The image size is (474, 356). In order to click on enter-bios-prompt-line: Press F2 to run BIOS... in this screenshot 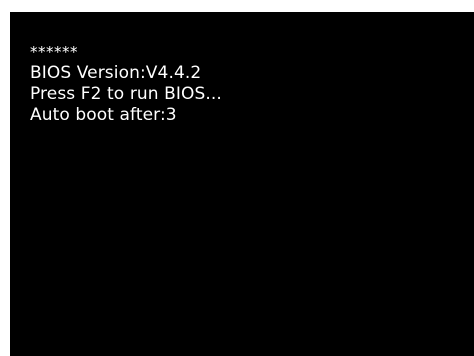, I will do `click(126, 94)`.